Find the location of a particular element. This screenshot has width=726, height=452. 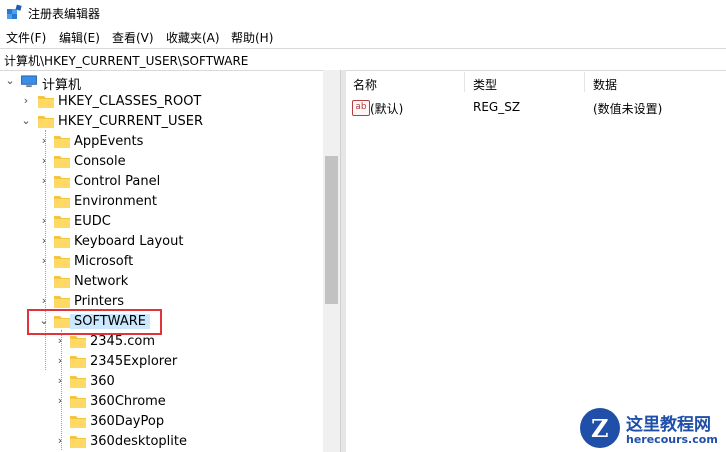

watermark-logo: Z is located at coordinates (600, 428).